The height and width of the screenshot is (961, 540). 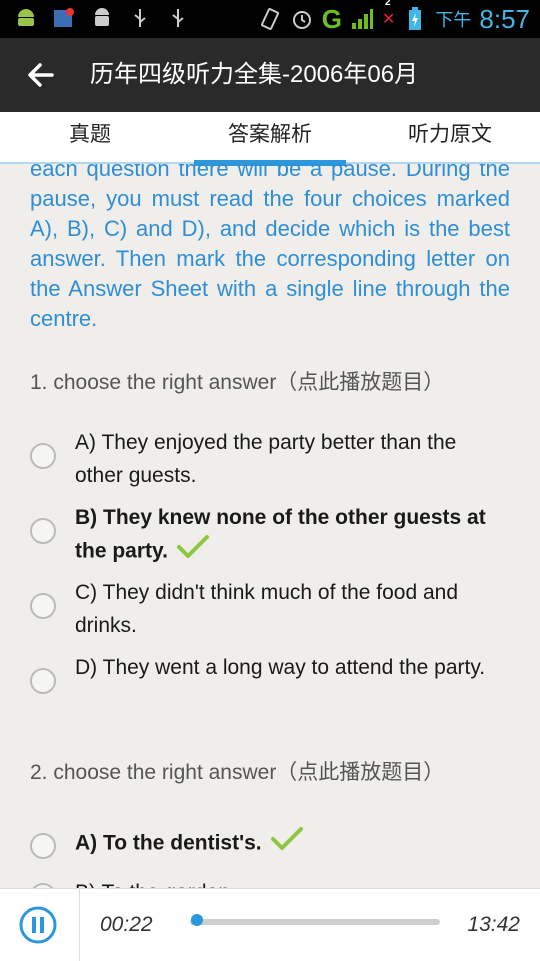 I want to click on signal-icon, so click(x=362, y=19).